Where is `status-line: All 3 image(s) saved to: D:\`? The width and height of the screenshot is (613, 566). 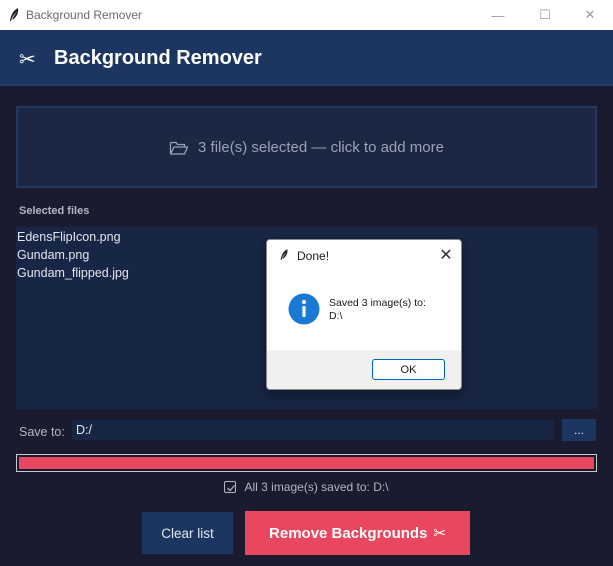 status-line: All 3 image(s) saved to: D:\ is located at coordinates (306, 487).